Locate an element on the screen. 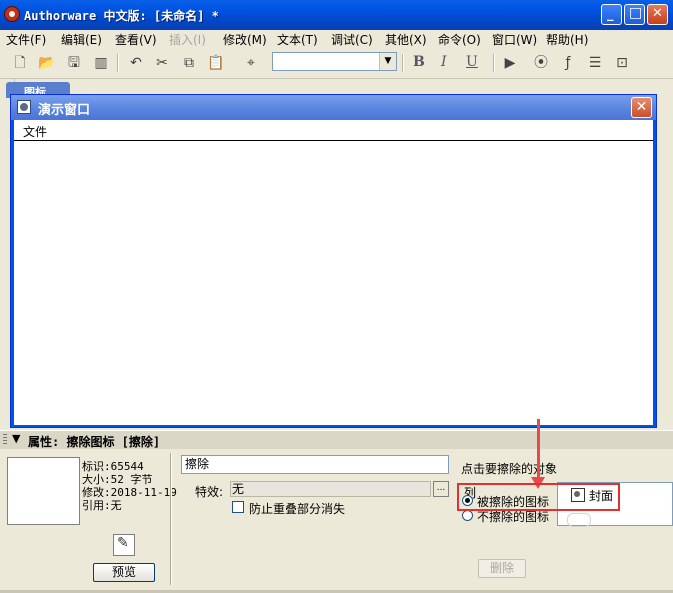  find-icon: ⌖ is located at coordinates (251, 63).